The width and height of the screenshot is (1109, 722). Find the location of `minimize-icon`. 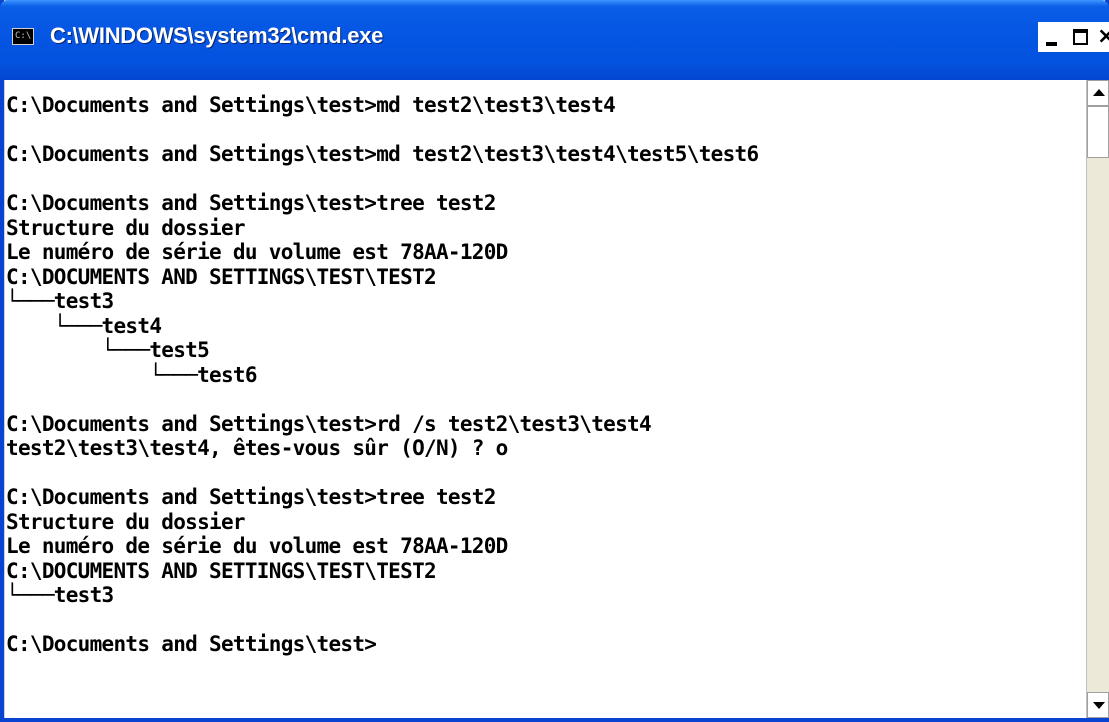

minimize-icon is located at coordinates (1051, 44).